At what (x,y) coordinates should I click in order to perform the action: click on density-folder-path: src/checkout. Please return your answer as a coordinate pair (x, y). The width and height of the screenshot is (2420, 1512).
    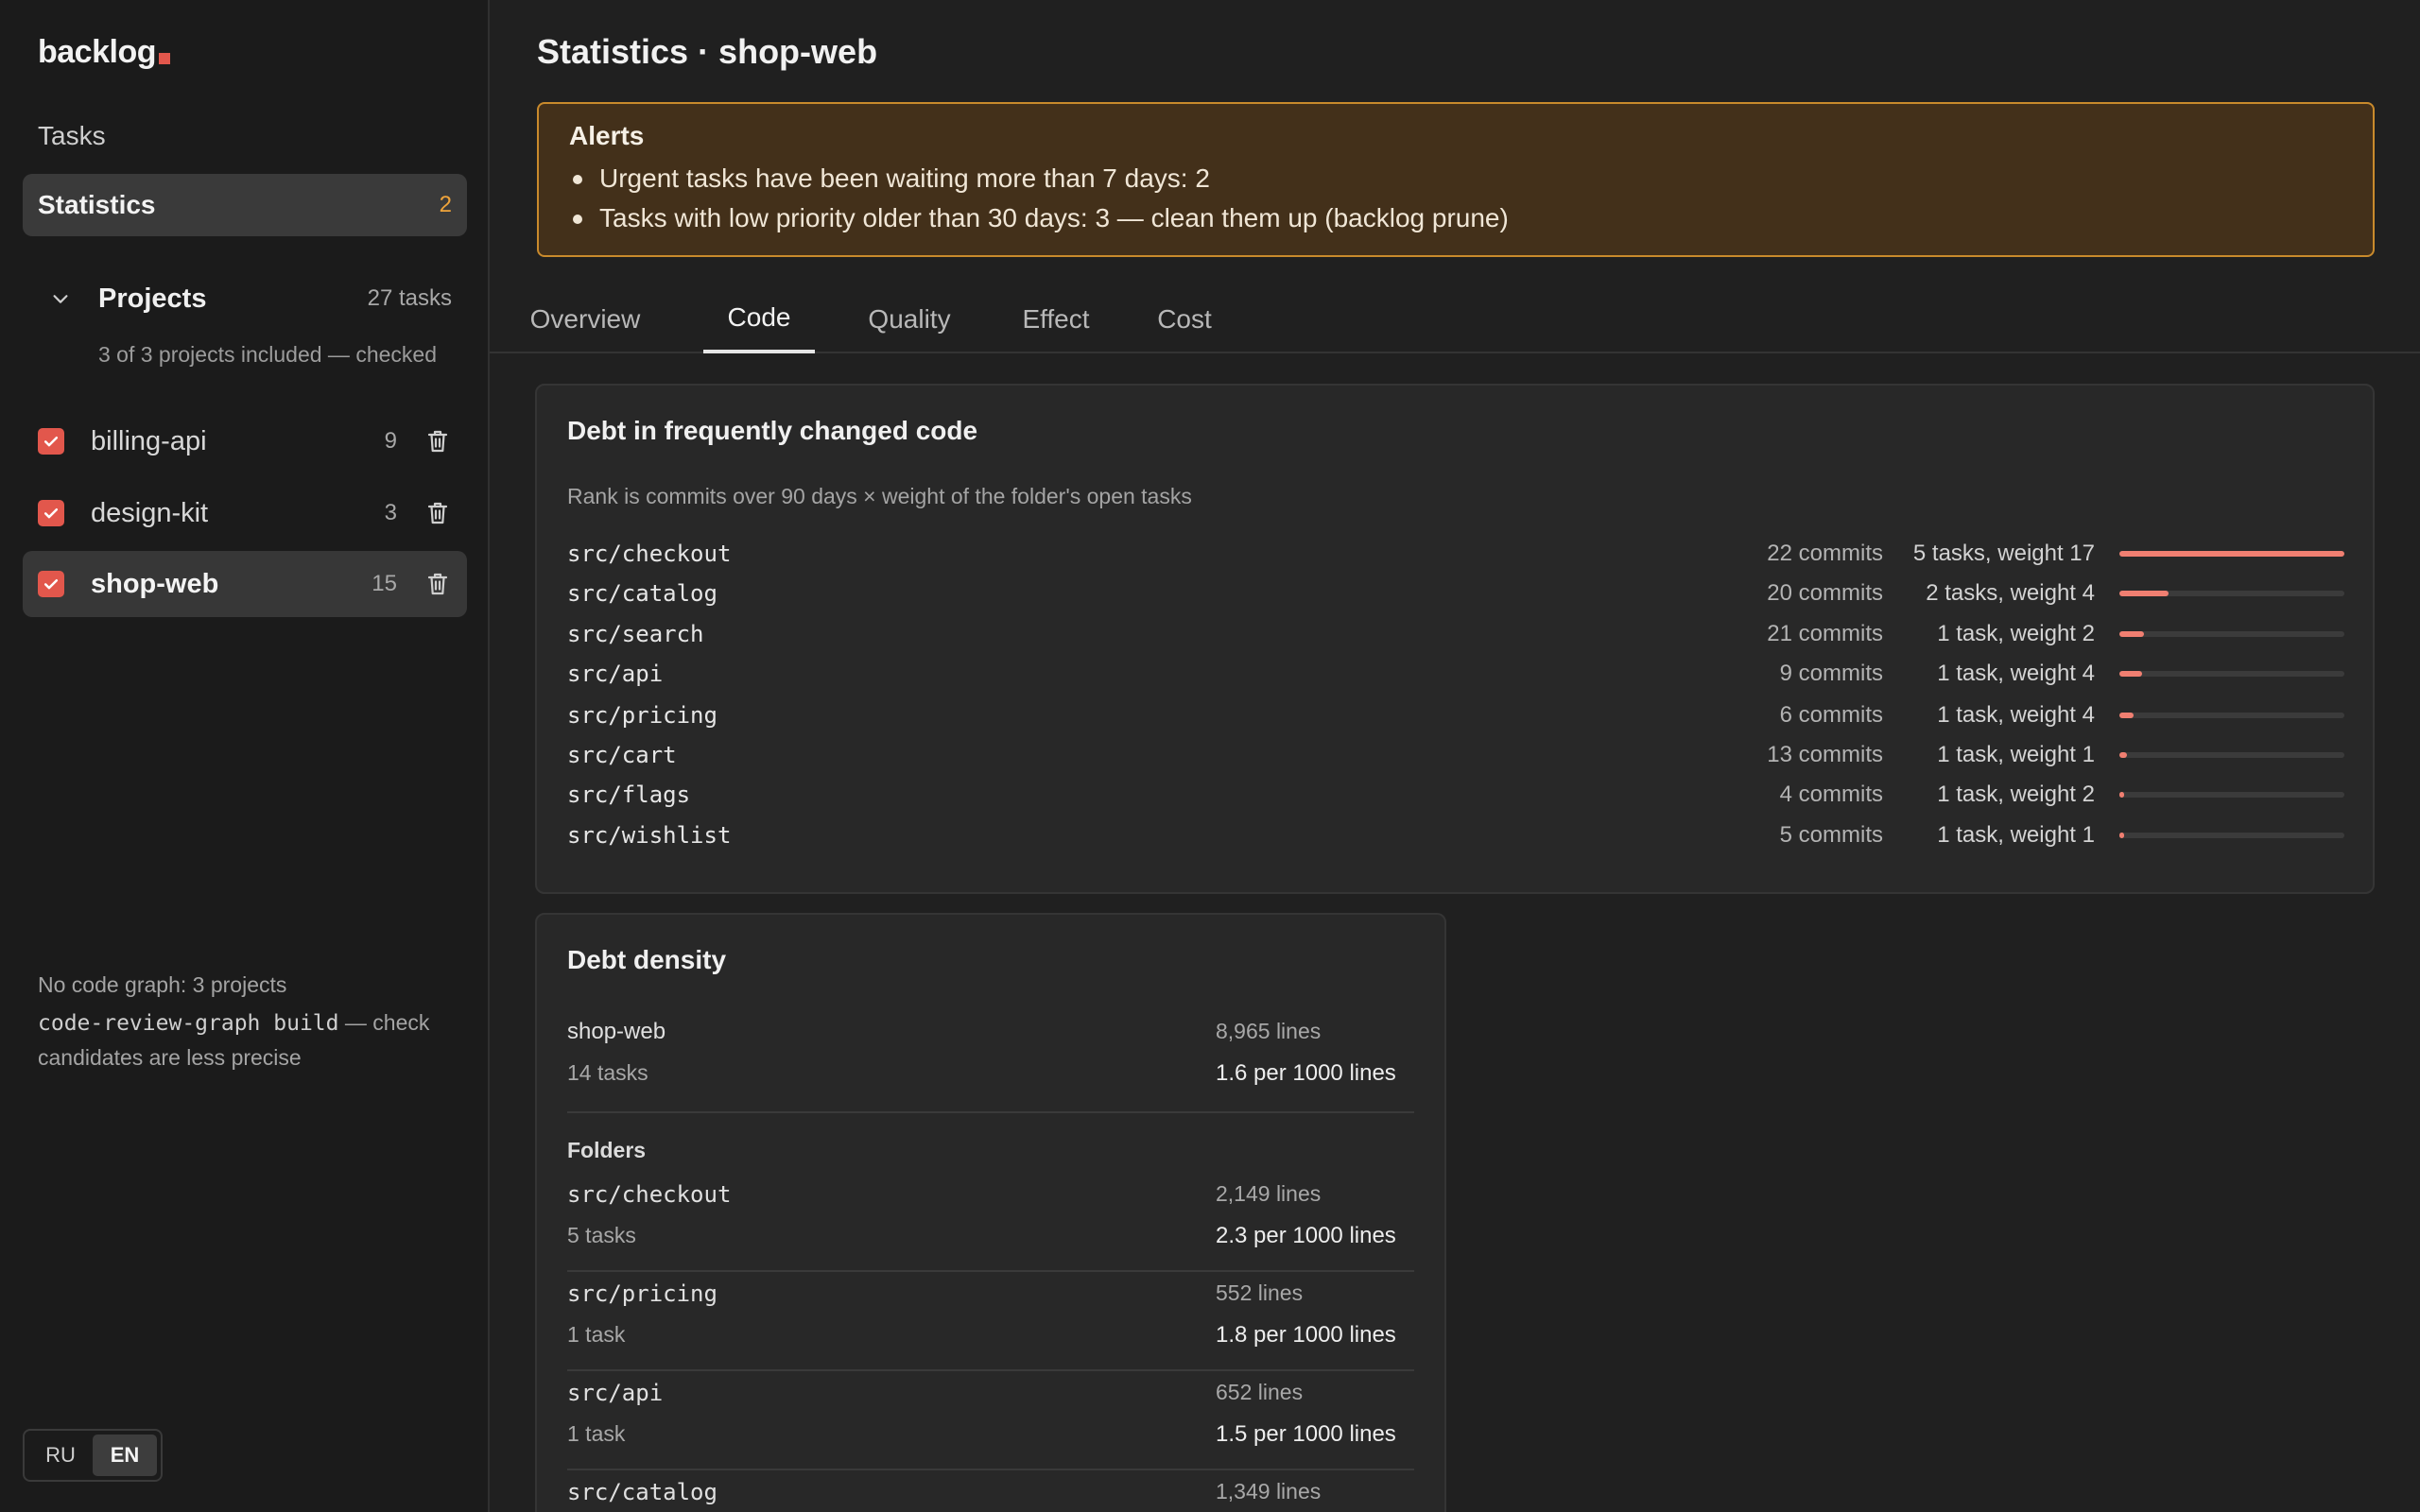
    Looking at the image, I should click on (649, 1194).